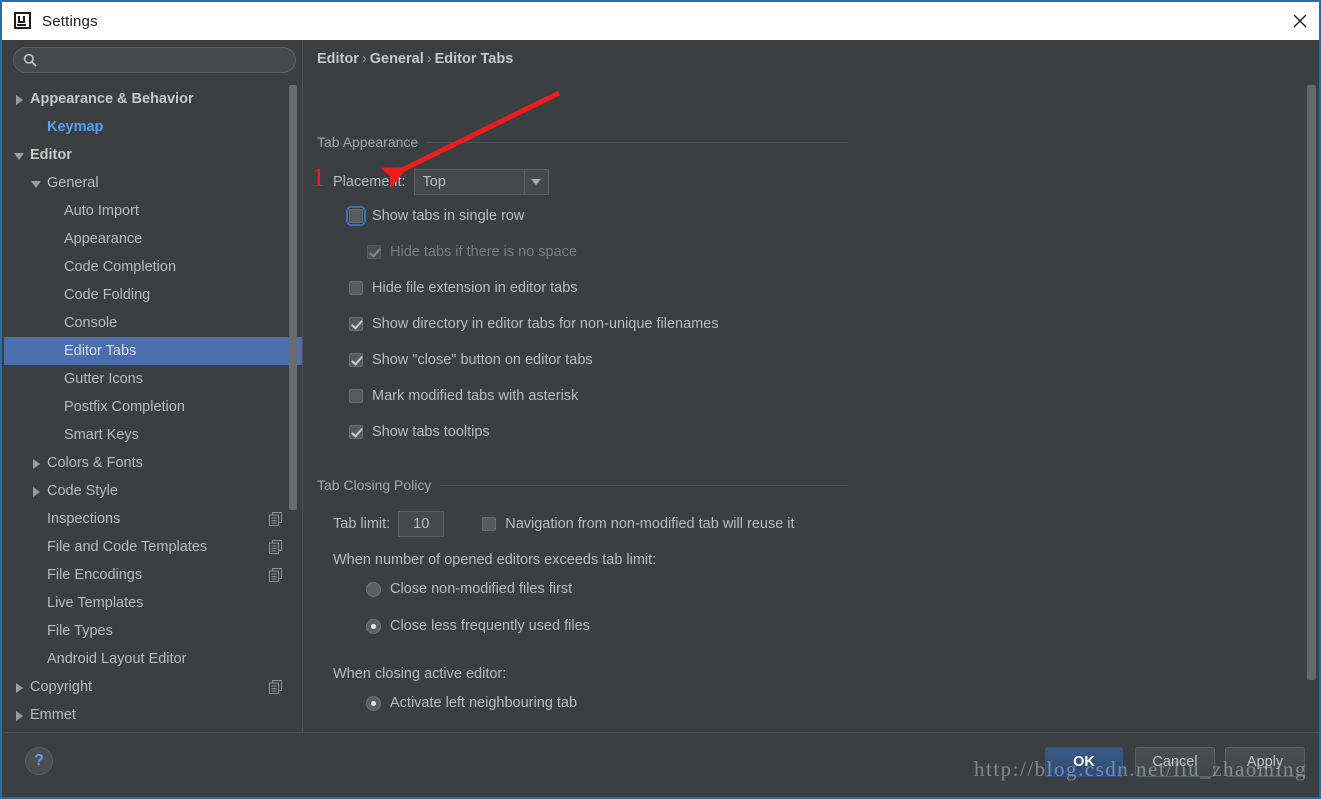 The image size is (1321, 799). What do you see at coordinates (95, 463) in the screenshot?
I see `sidebar-item-label: Colors & Fonts` at bounding box center [95, 463].